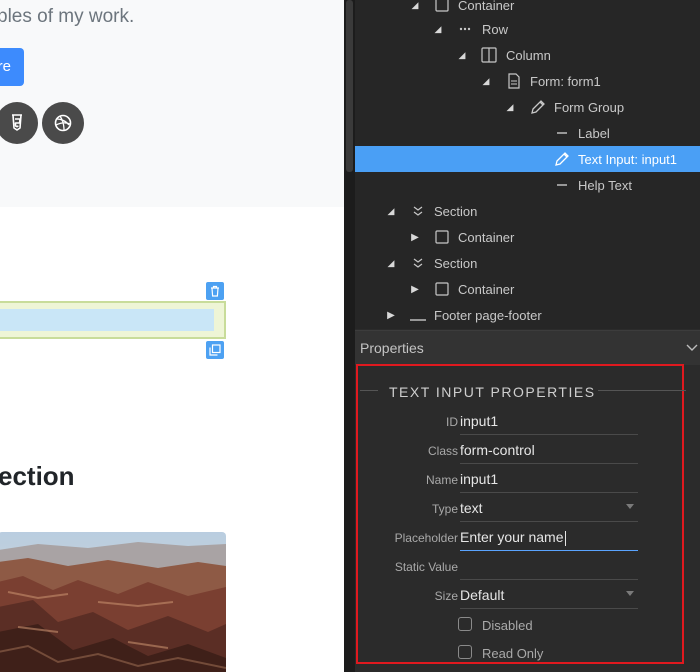 The image size is (700, 672). What do you see at coordinates (507, 625) in the screenshot?
I see `disabled-label: Disabled` at bounding box center [507, 625].